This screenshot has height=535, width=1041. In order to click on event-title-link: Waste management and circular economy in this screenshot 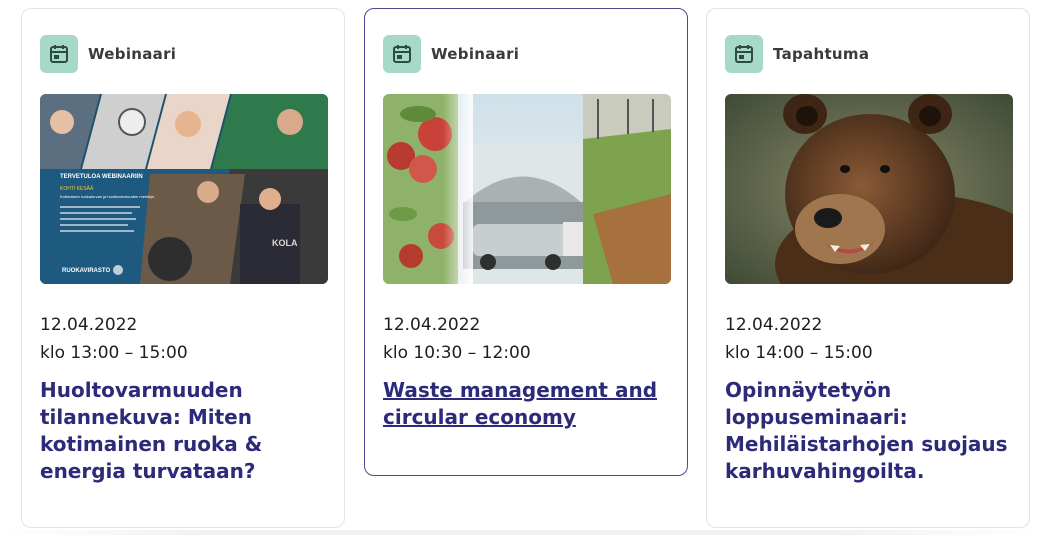, I will do `click(528, 404)`.